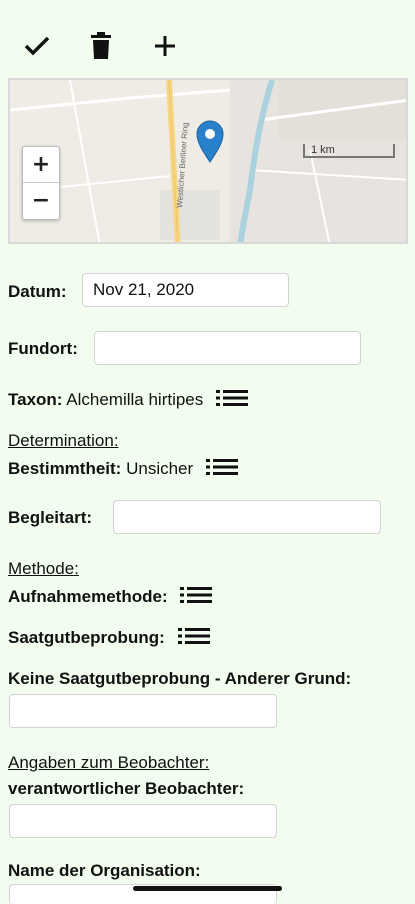  Describe the element at coordinates (63, 440) in the screenshot. I see `determination-header: Determination:` at that location.